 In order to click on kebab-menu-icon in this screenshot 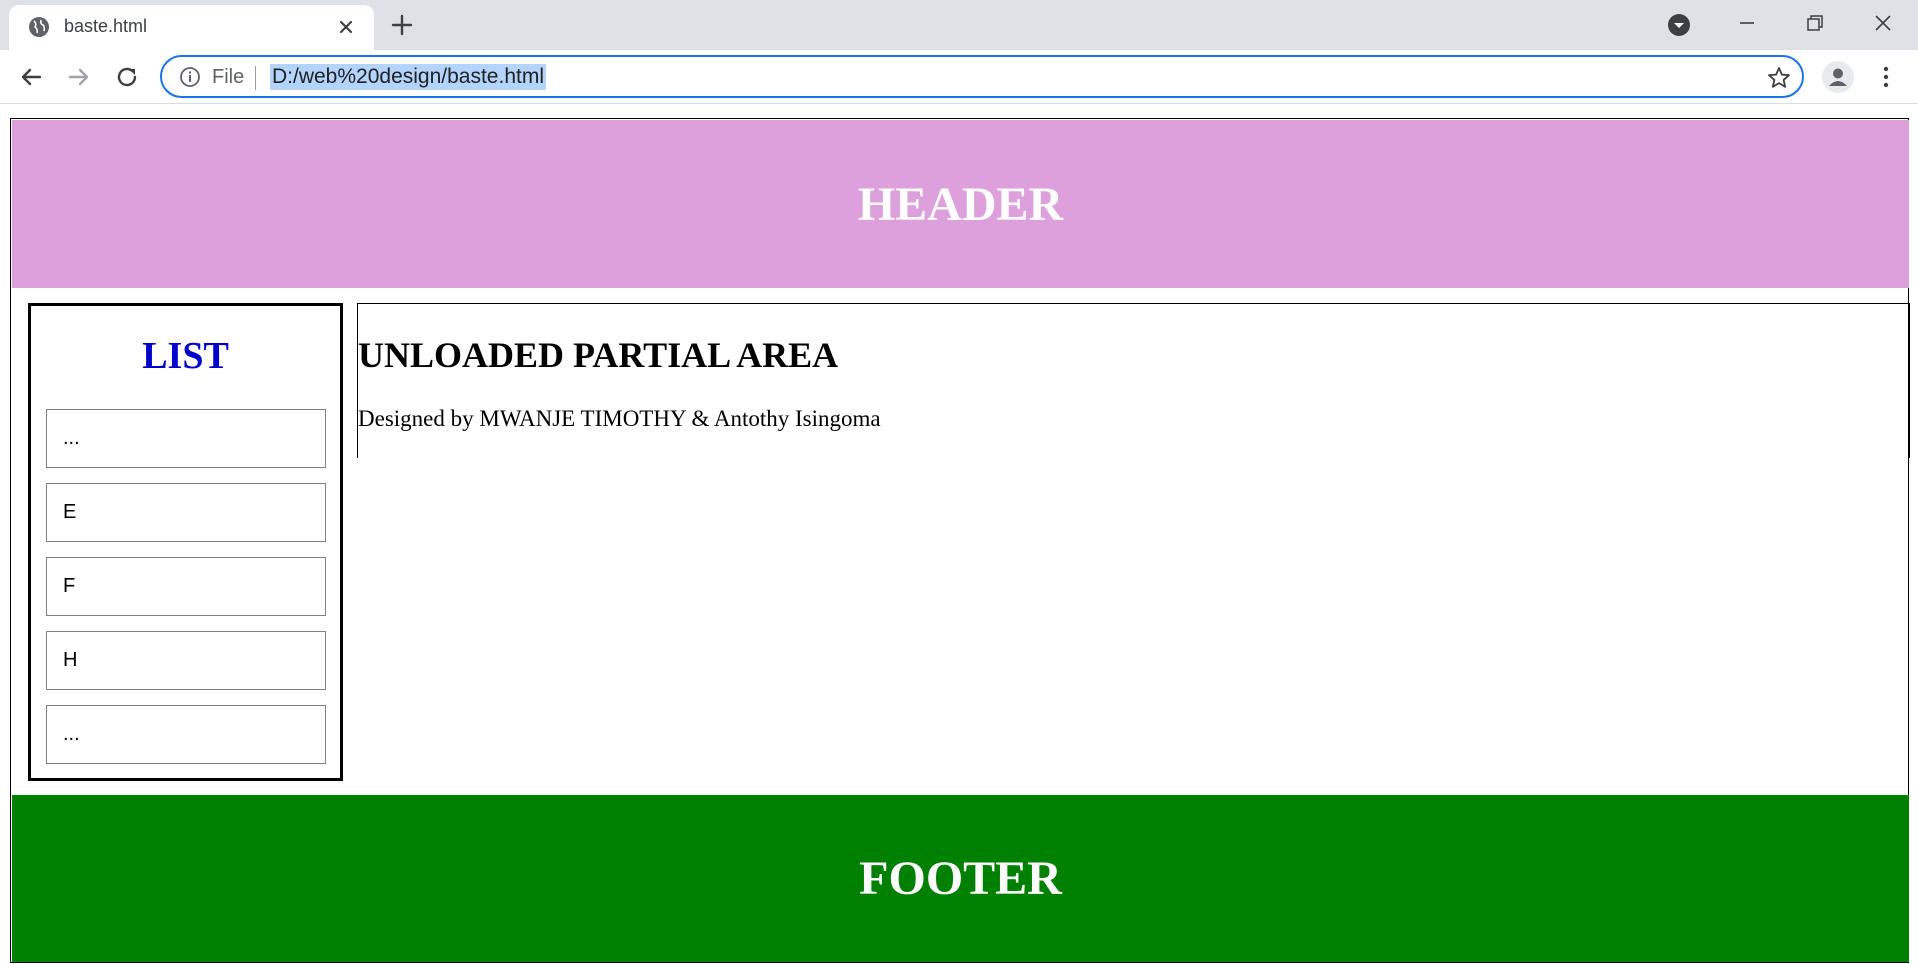, I will do `click(1886, 77)`.